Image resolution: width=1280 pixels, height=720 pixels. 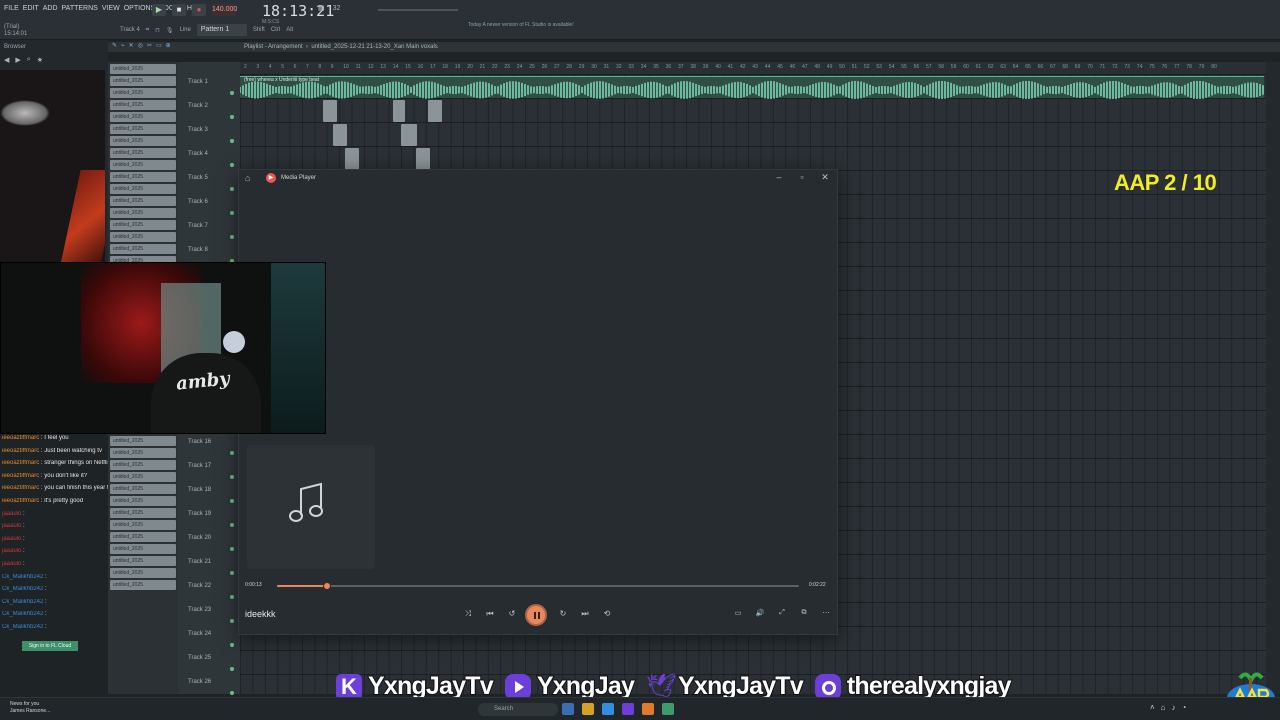 What do you see at coordinates (198, 154) in the screenshot?
I see `track-name: Track 4` at bounding box center [198, 154].